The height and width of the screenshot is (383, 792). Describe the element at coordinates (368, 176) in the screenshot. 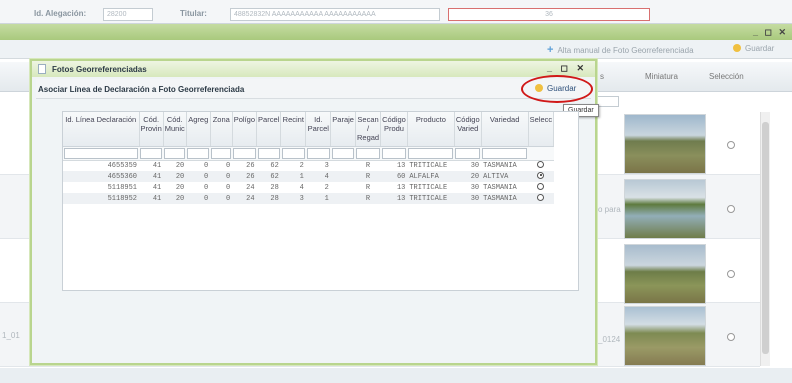

I see `table-cell: R` at that location.